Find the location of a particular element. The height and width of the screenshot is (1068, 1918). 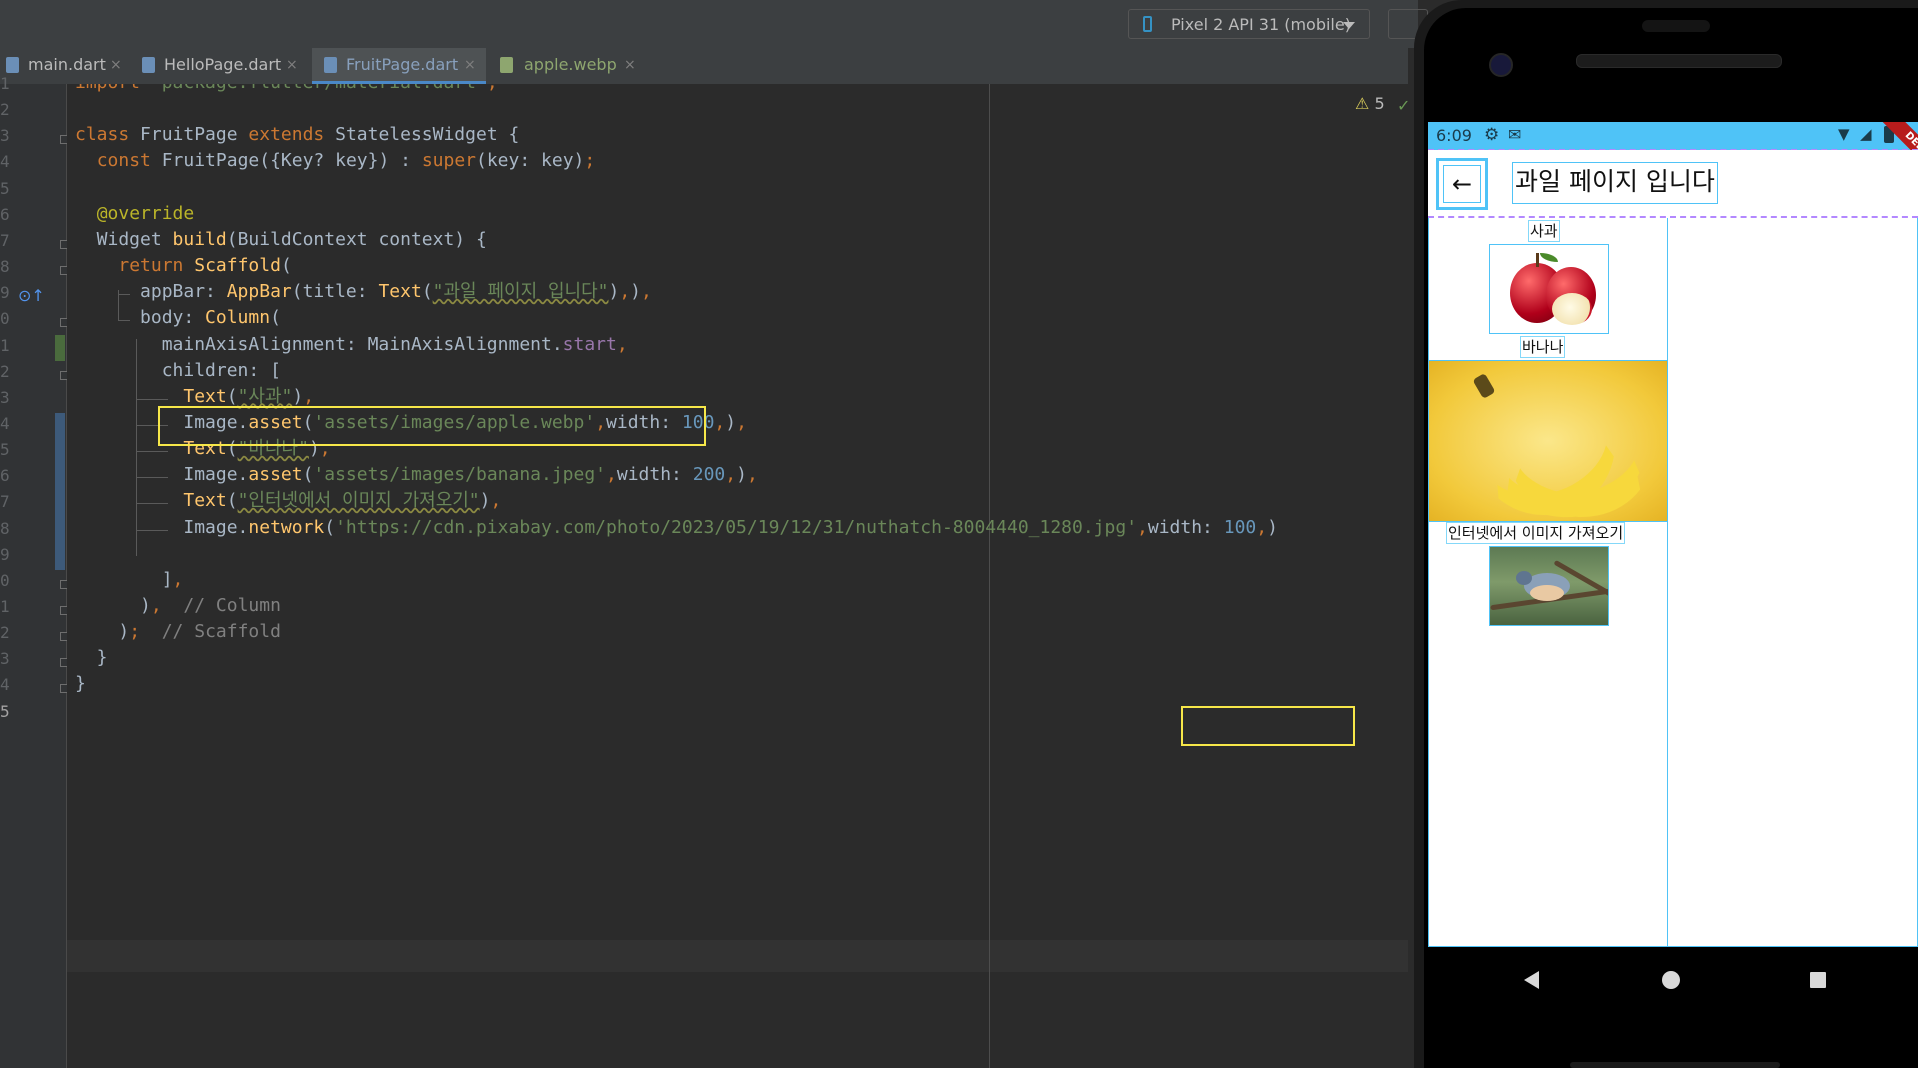

tab-hellopage-dart: HelloPage.dart × is located at coordinates (222, 66).